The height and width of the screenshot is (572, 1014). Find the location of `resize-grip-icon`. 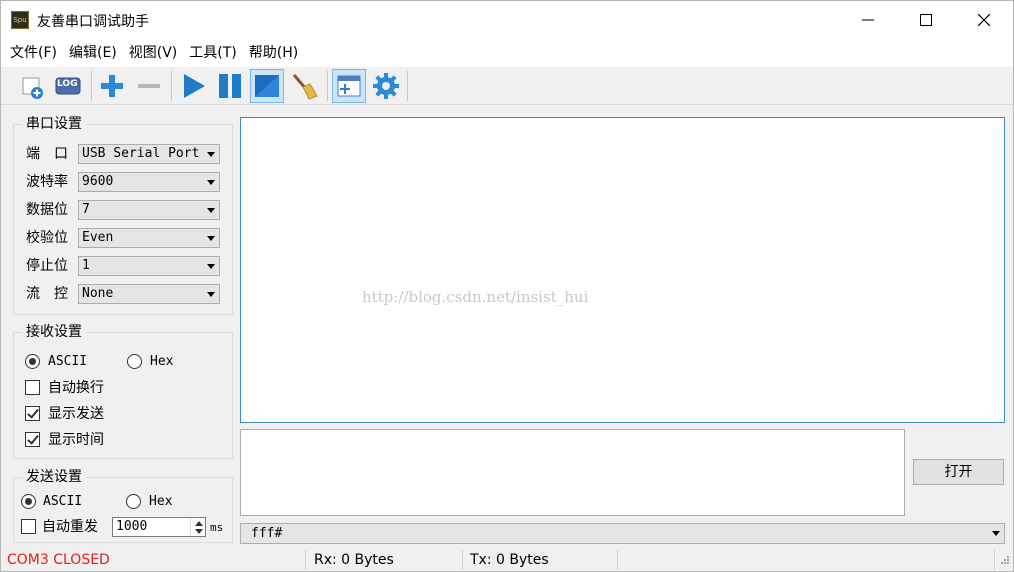

resize-grip-icon is located at coordinates (1004, 561).